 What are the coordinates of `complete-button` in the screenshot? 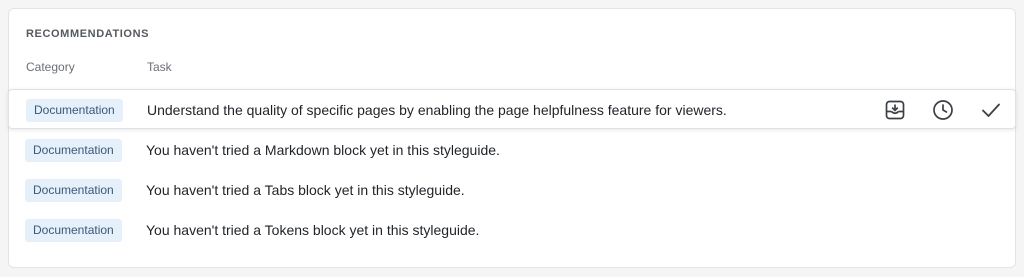 It's located at (991, 110).